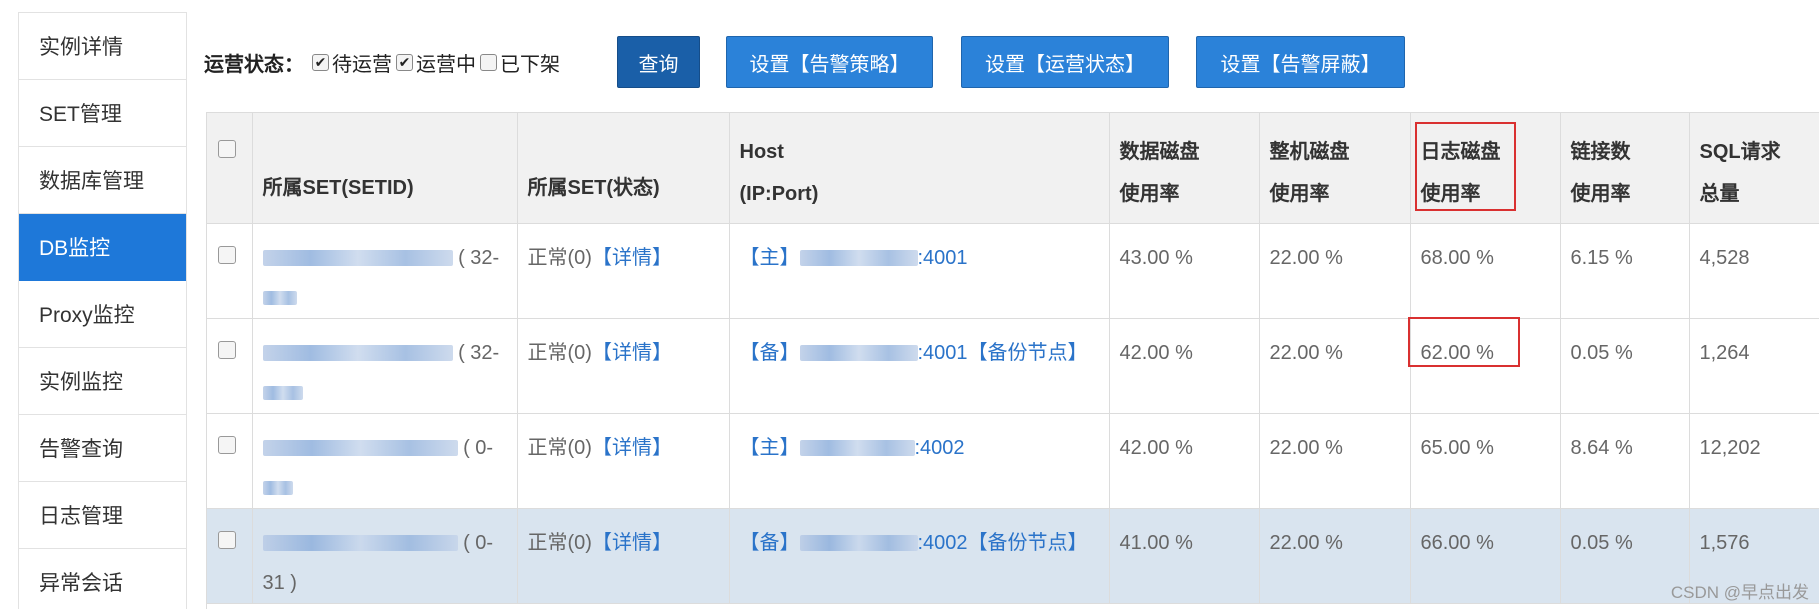 This screenshot has width=1819, height=609. I want to click on sidebar-item-instance-detail: 实例详情, so click(102, 46).